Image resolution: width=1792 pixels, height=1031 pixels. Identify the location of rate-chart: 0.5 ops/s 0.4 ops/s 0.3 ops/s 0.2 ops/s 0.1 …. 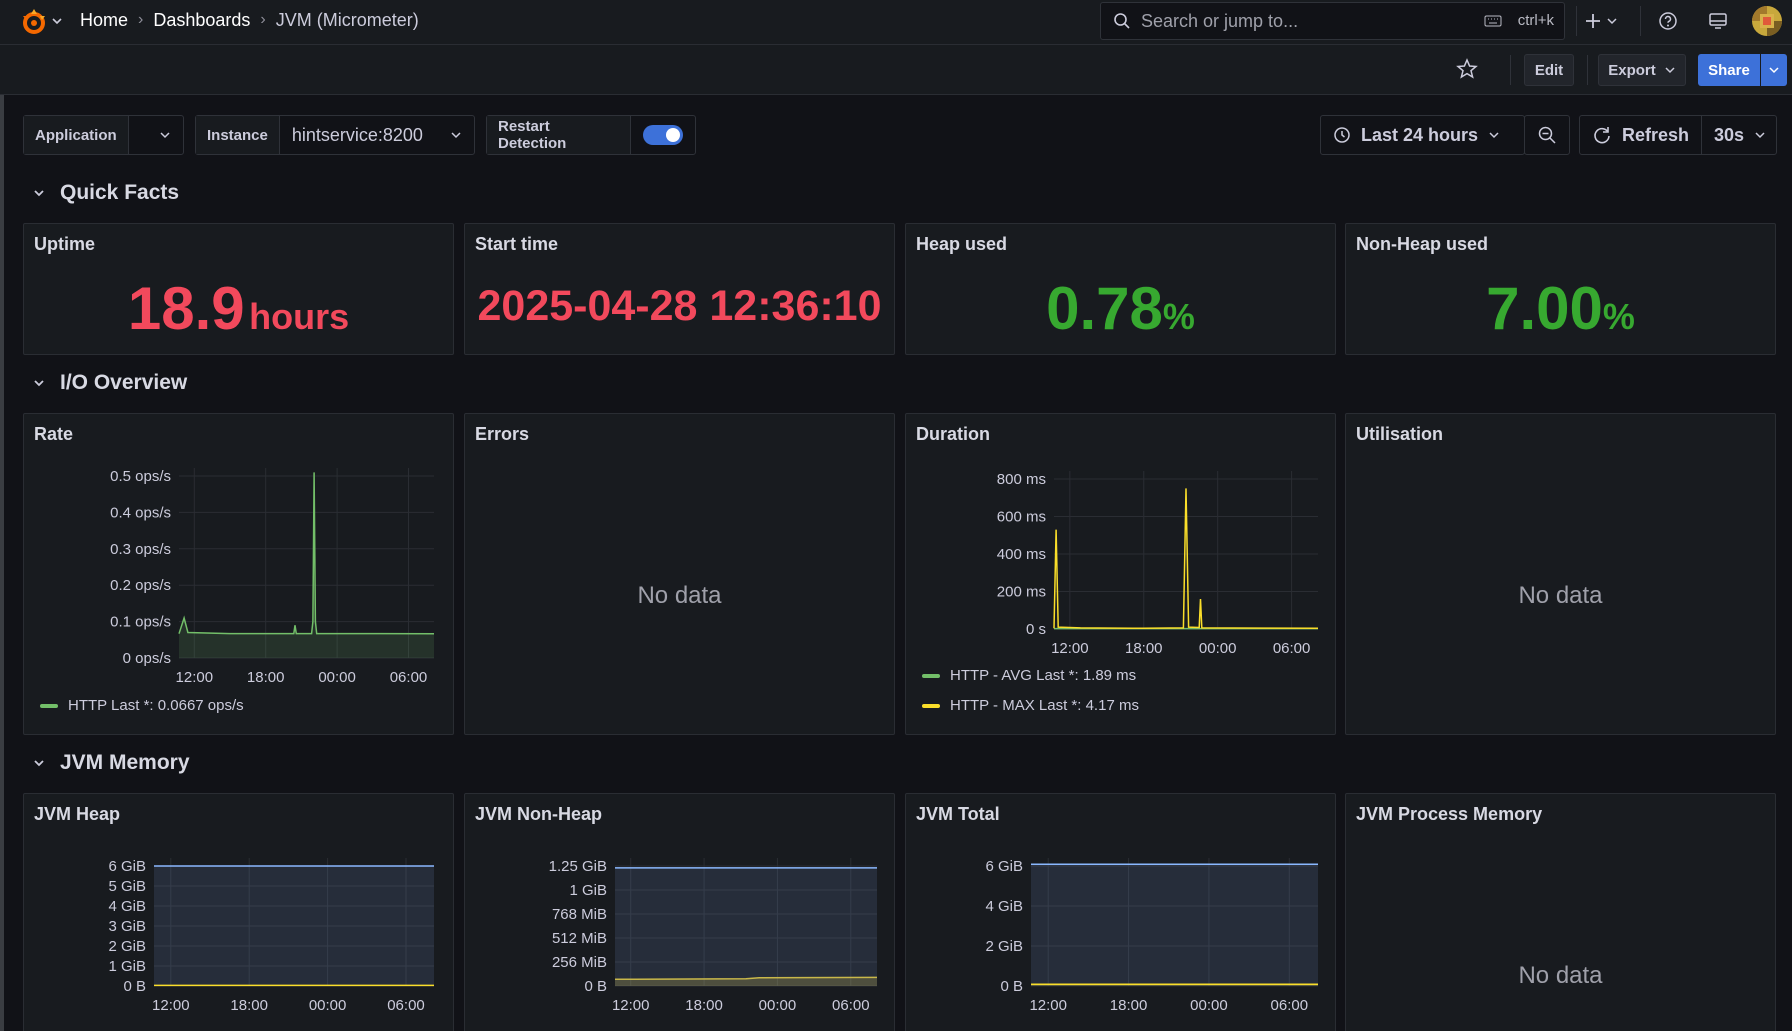
(239, 559).